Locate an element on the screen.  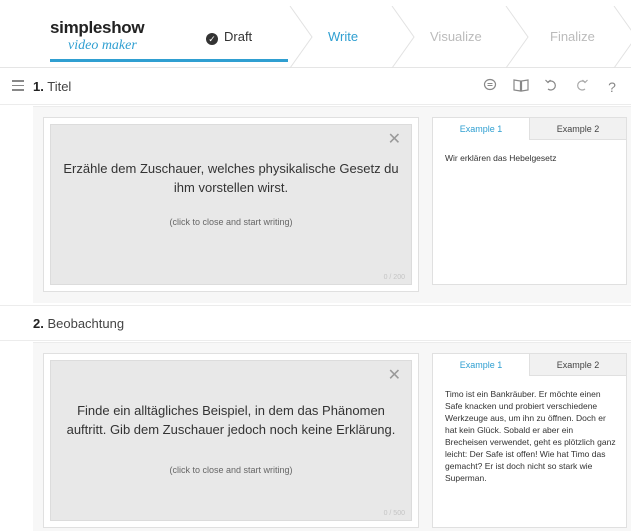
logo-sub-text: video maker is located at coordinates (102, 45).